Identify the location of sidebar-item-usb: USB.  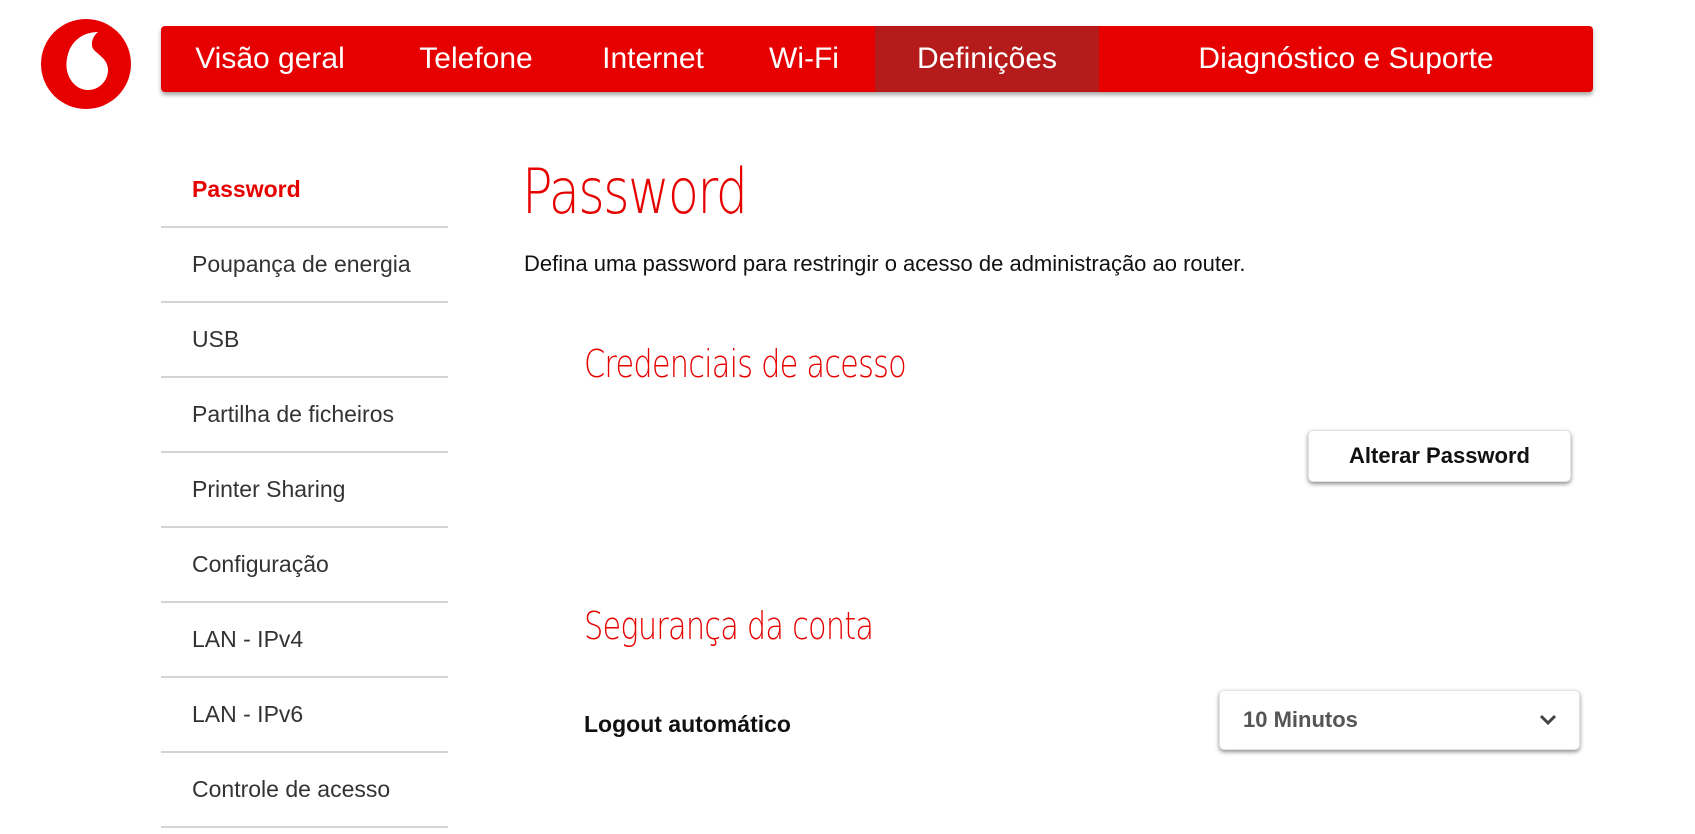
(304, 340).